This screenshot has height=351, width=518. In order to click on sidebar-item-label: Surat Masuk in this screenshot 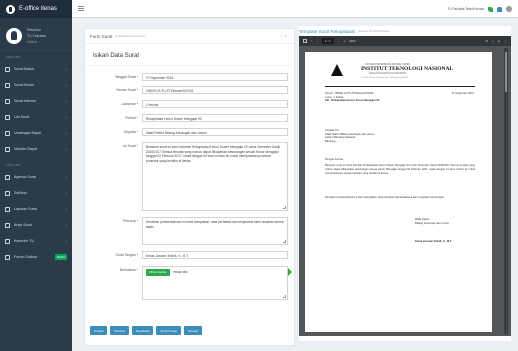, I will do `click(24, 69)`.